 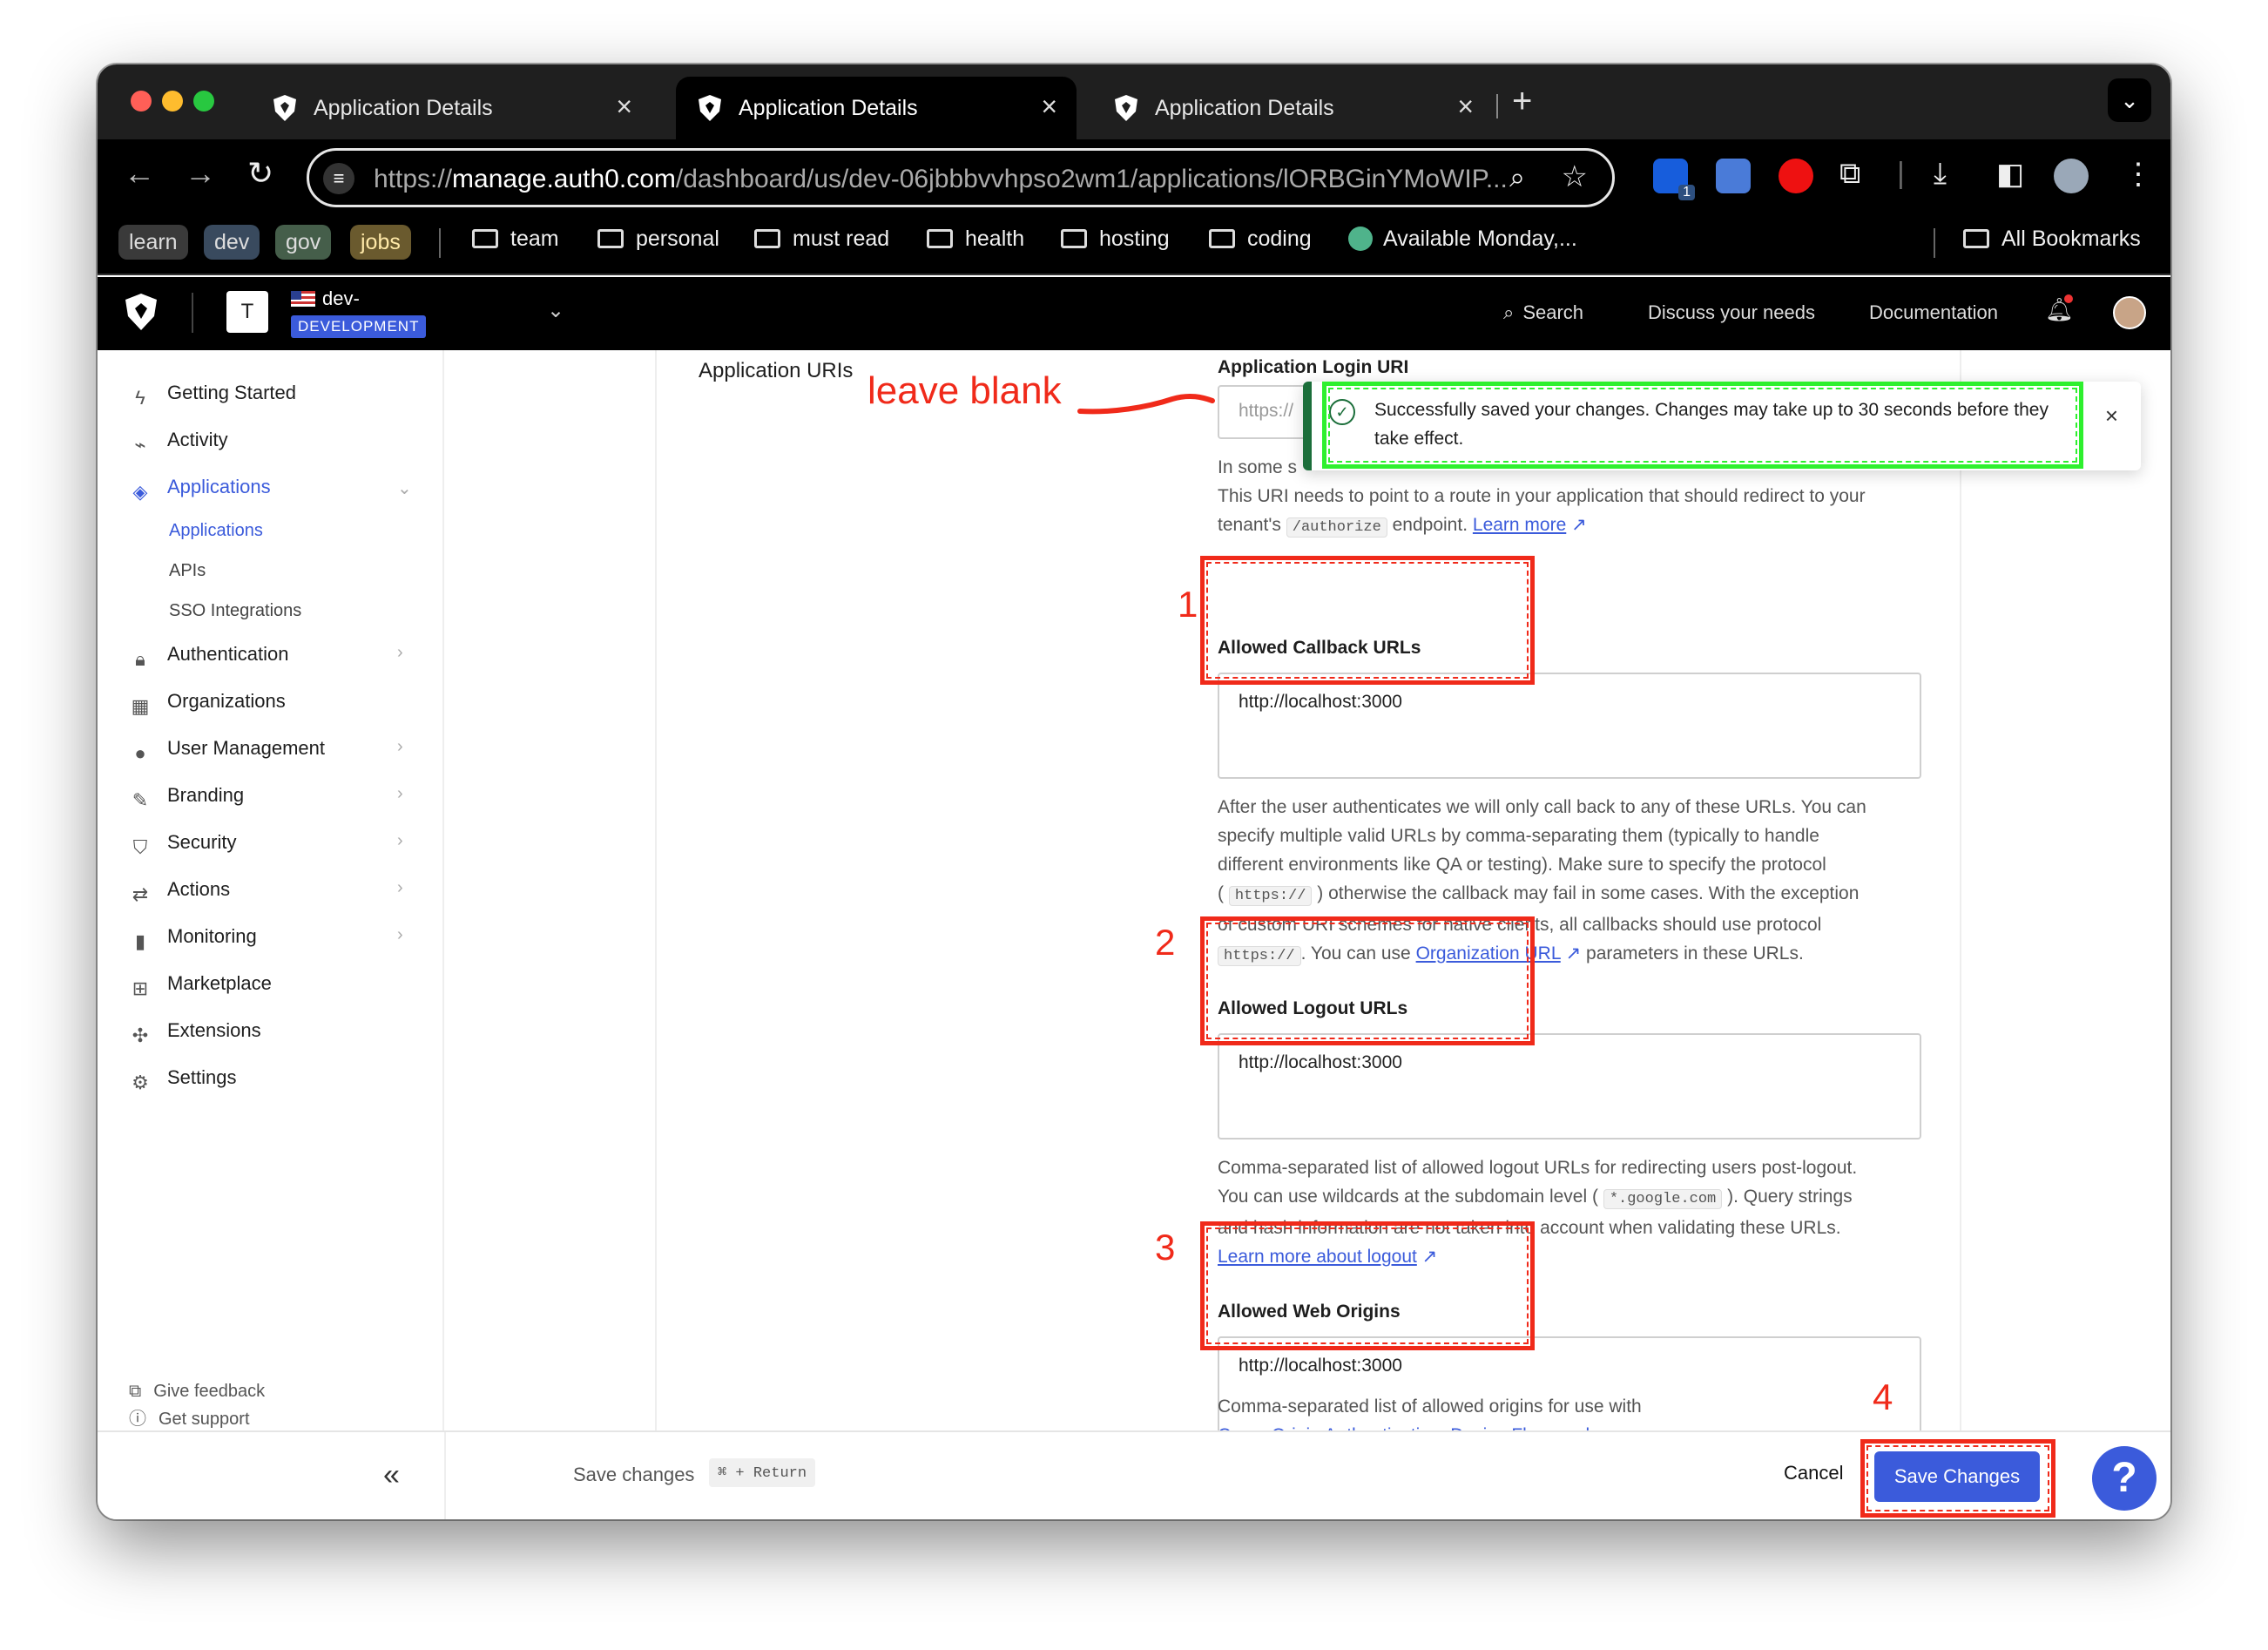 I want to click on lock-icon: 🔒︎, so click(x=140, y=659).